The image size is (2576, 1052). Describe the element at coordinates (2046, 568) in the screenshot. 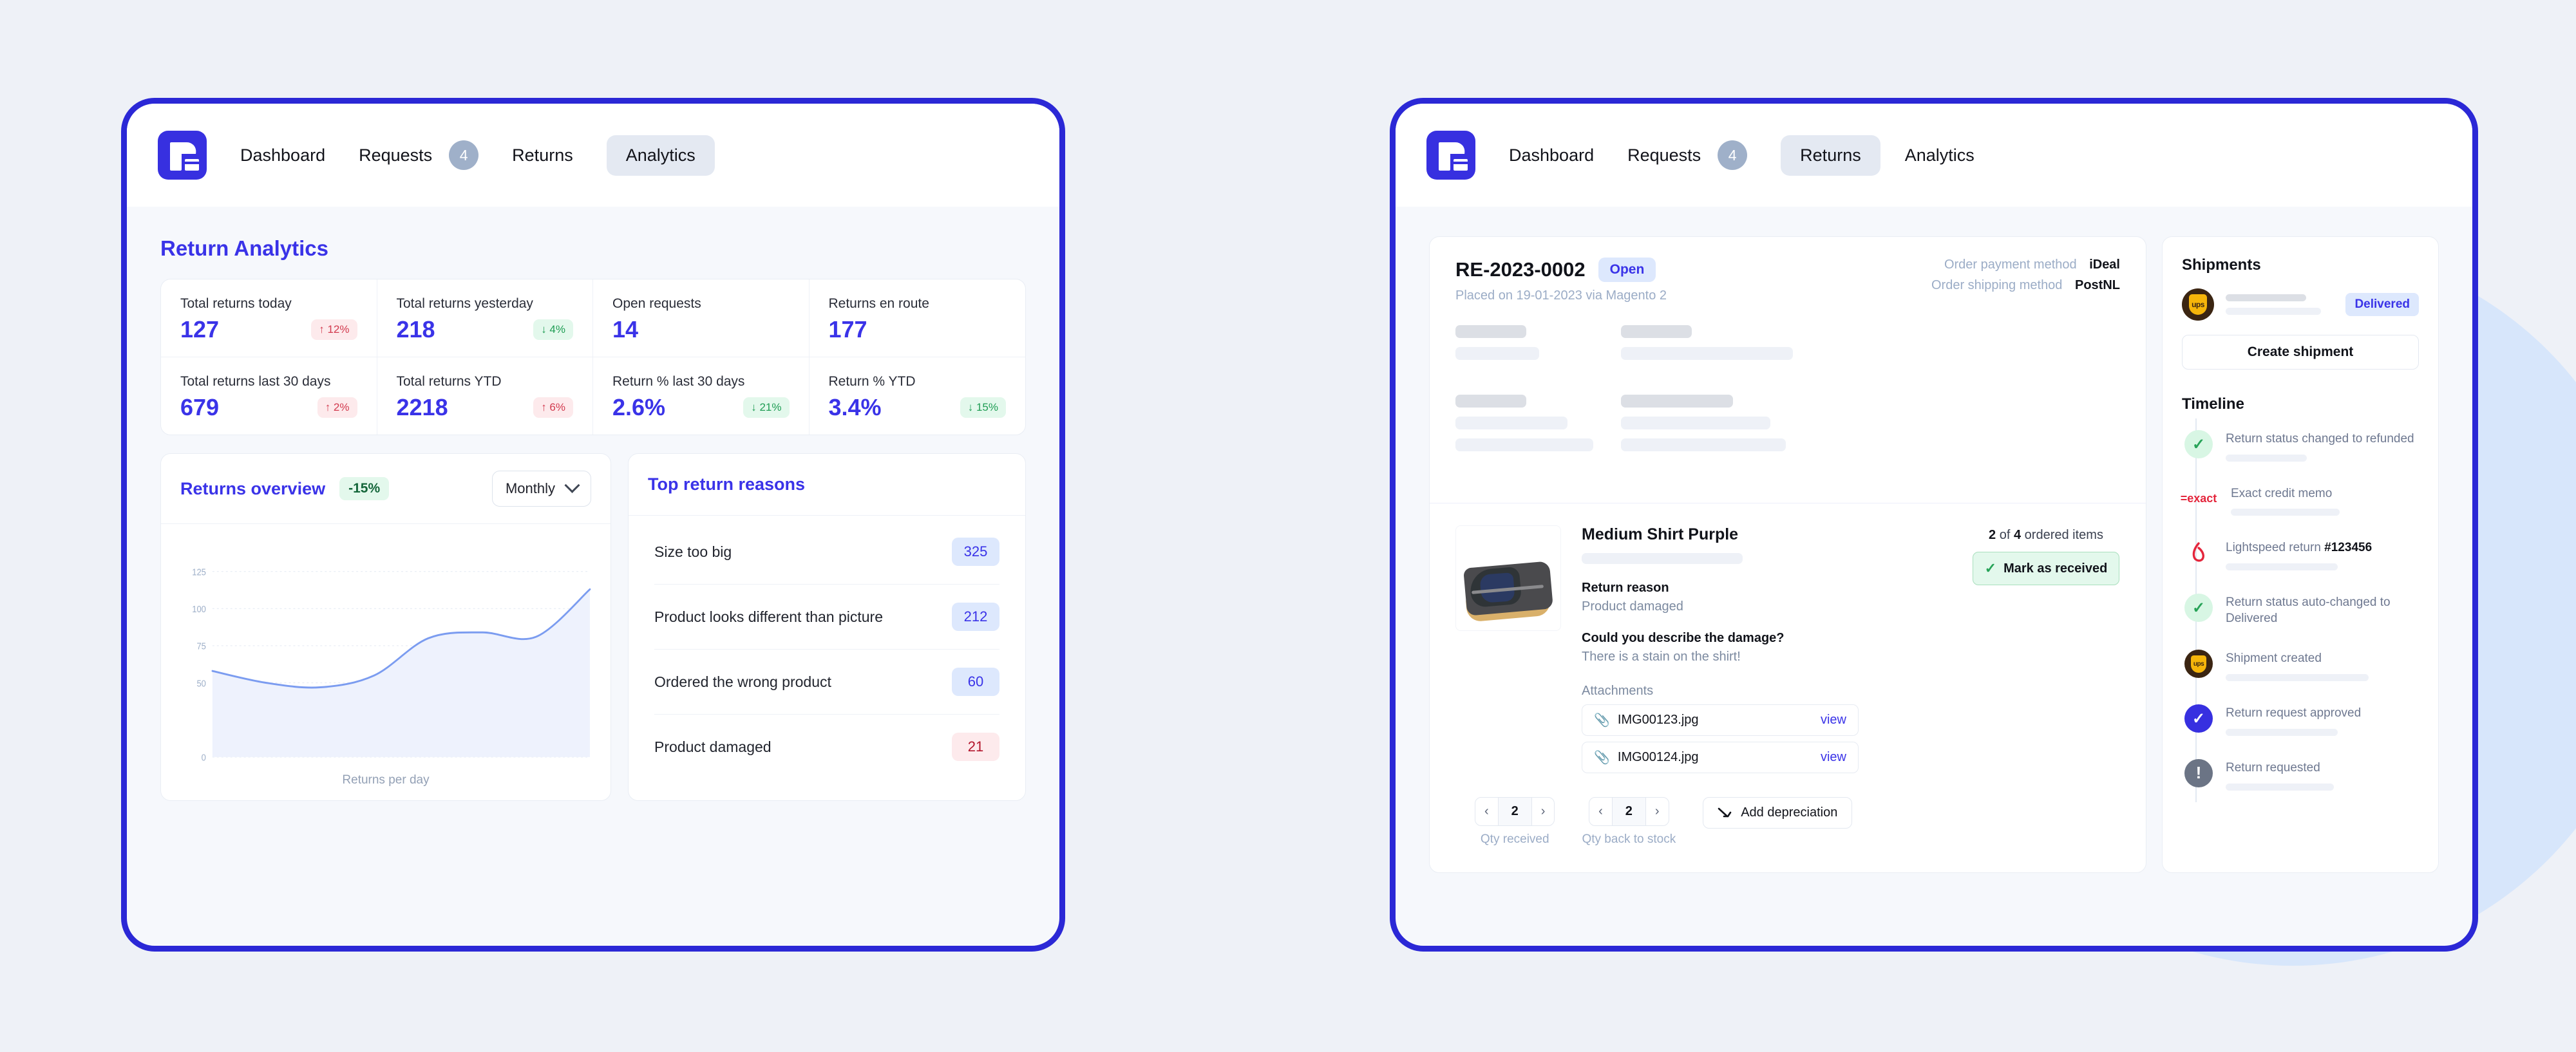

I see `mark-as-received-button: ✓ Mark as received` at that location.